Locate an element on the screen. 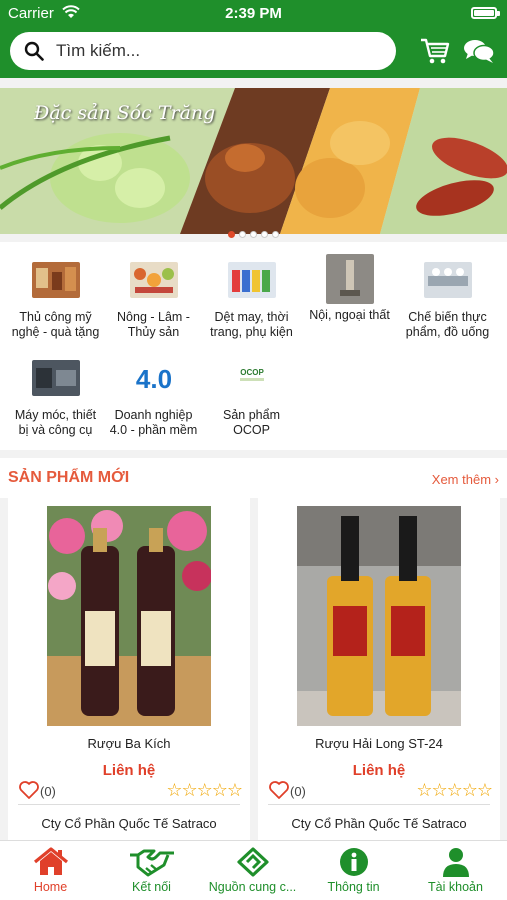 The height and width of the screenshot is (900, 507). category-label: Sản phẩm OCOP is located at coordinates (251, 422).